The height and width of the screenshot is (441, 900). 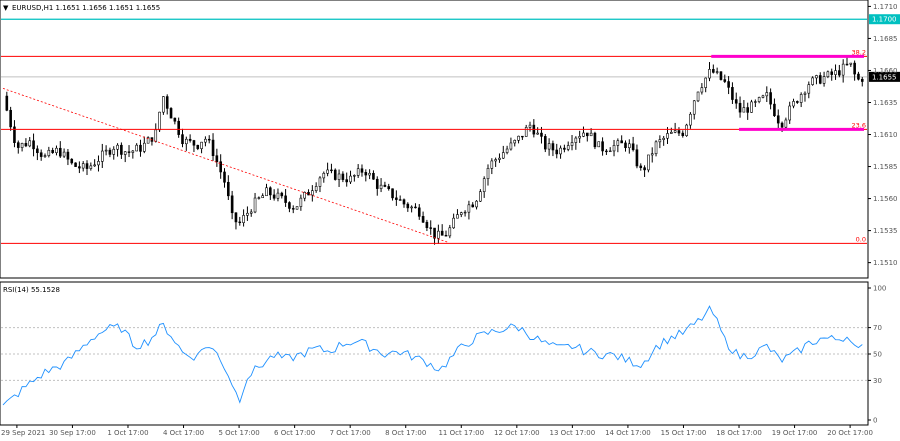 What do you see at coordinates (885, 167) in the screenshot?
I see `price-tick-label: 1.1585` at bounding box center [885, 167].